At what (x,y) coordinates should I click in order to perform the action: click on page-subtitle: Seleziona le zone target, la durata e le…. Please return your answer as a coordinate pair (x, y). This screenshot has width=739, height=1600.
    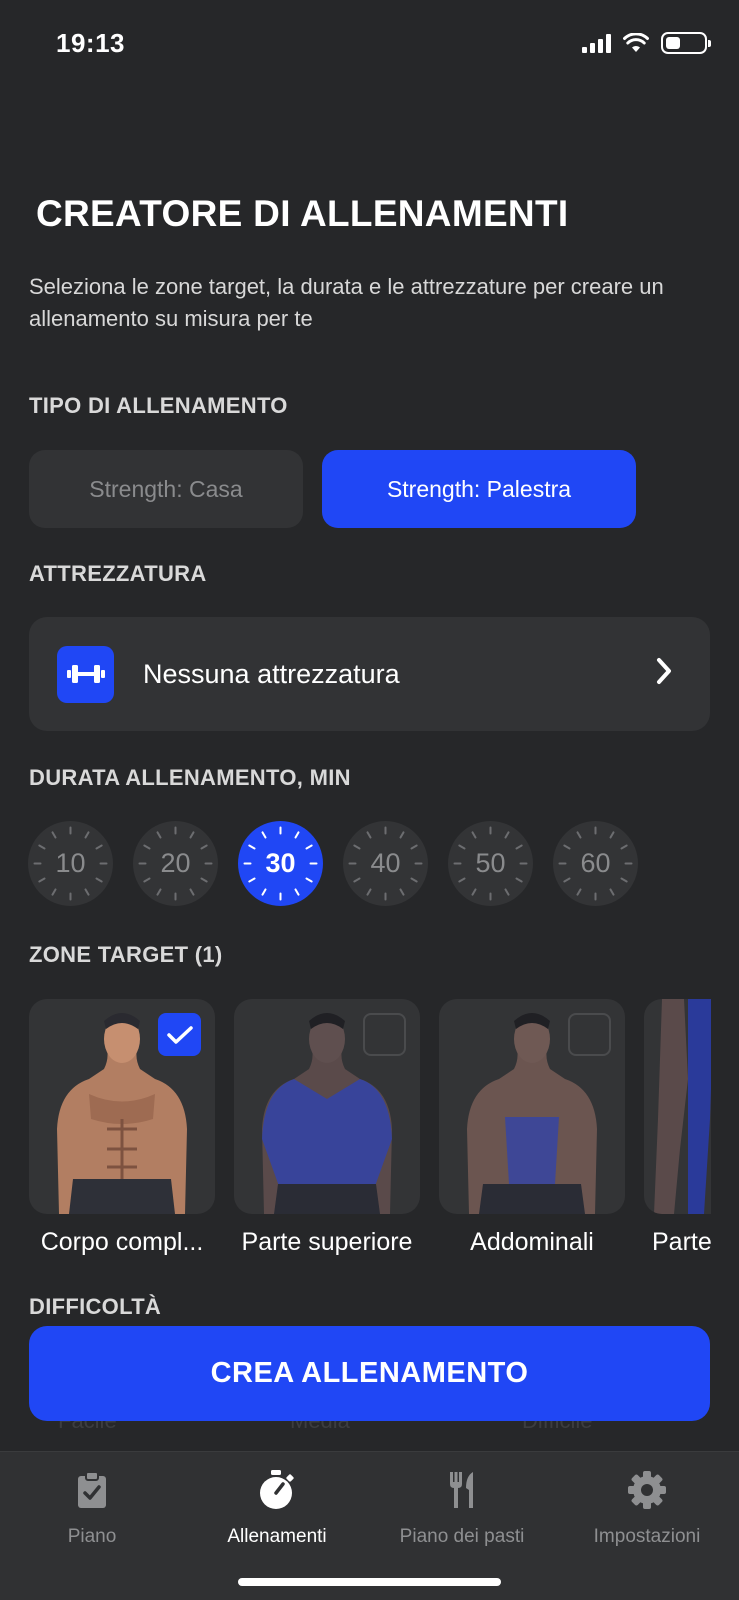
    Looking at the image, I should click on (346, 302).